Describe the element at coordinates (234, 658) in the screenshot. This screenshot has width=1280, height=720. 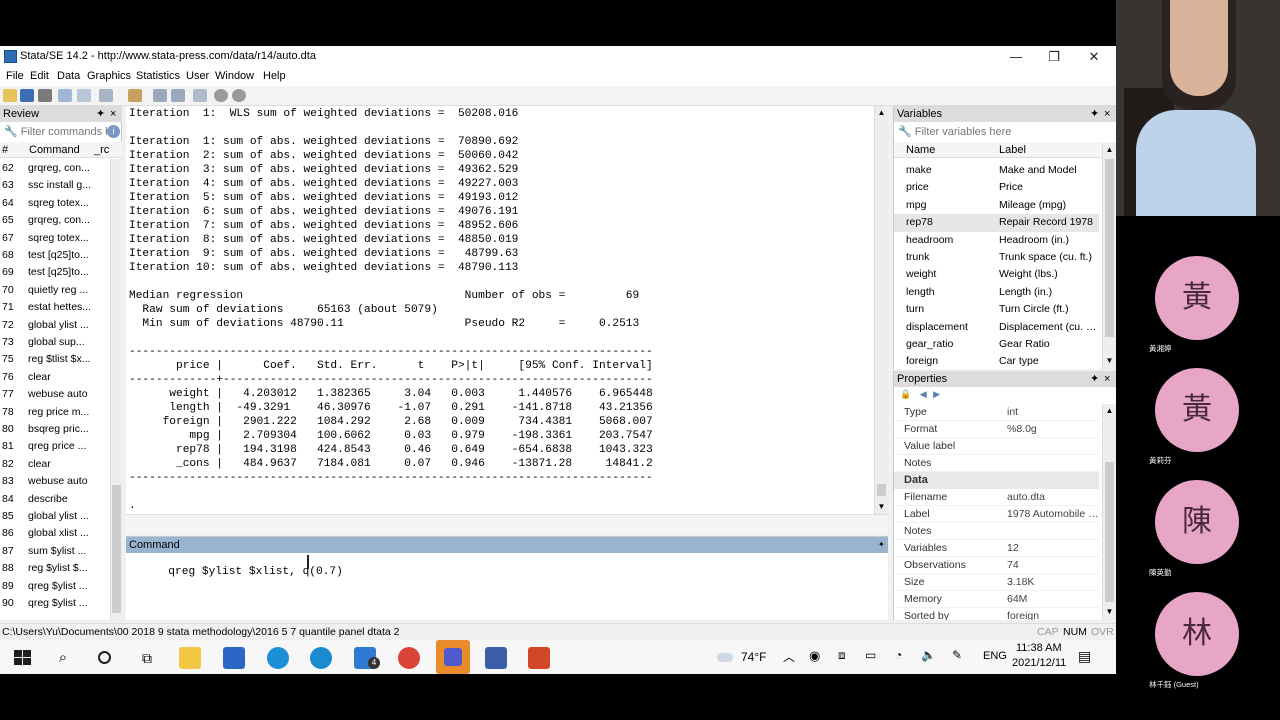
I see `store-icon` at that location.